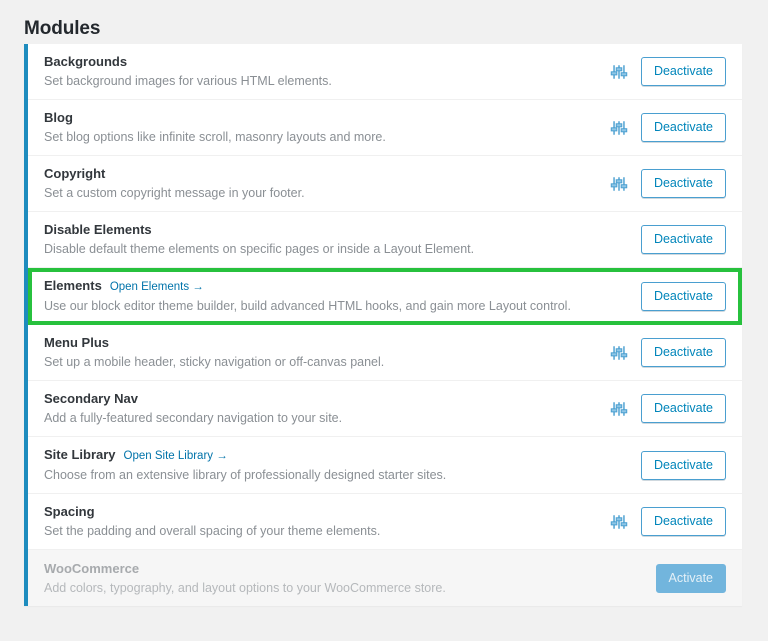 This screenshot has height=641, width=768. What do you see at coordinates (329, 568) in the screenshot?
I see `module-title-line: WooCommerce` at bounding box center [329, 568].